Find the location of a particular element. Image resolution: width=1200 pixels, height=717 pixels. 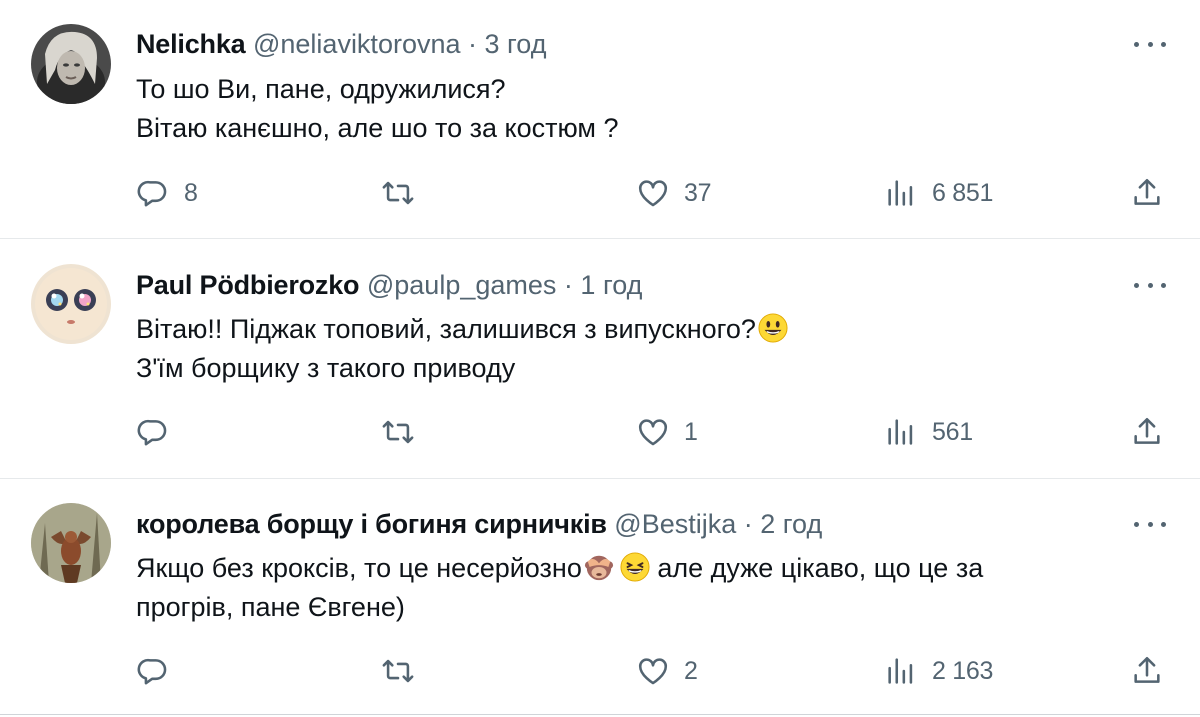

tweet-text-segment: Якщо без кроксів, то це несерйозно is located at coordinates (359, 568).